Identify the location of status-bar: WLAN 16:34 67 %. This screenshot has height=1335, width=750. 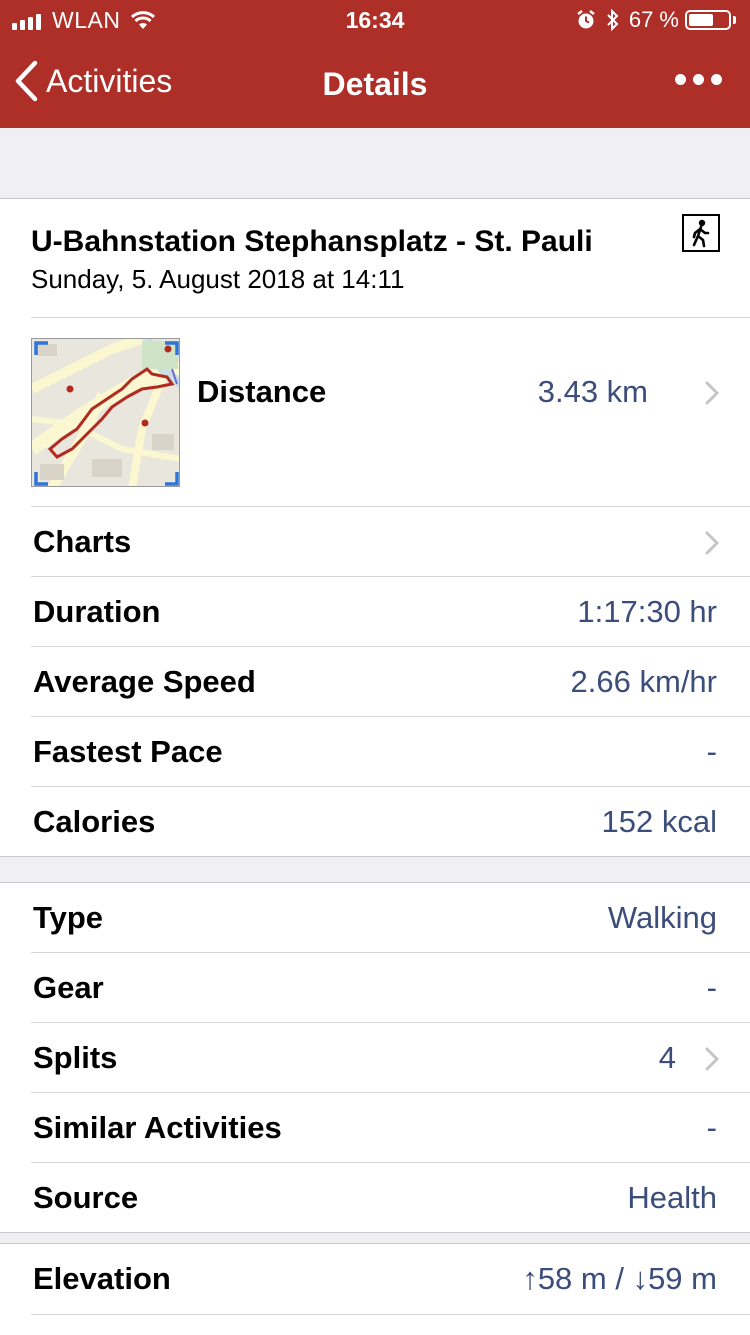
(375, 20).